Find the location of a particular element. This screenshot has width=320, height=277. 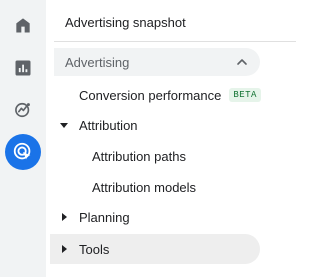

nav-item-attribution: Attribution is located at coordinates (97, 125).